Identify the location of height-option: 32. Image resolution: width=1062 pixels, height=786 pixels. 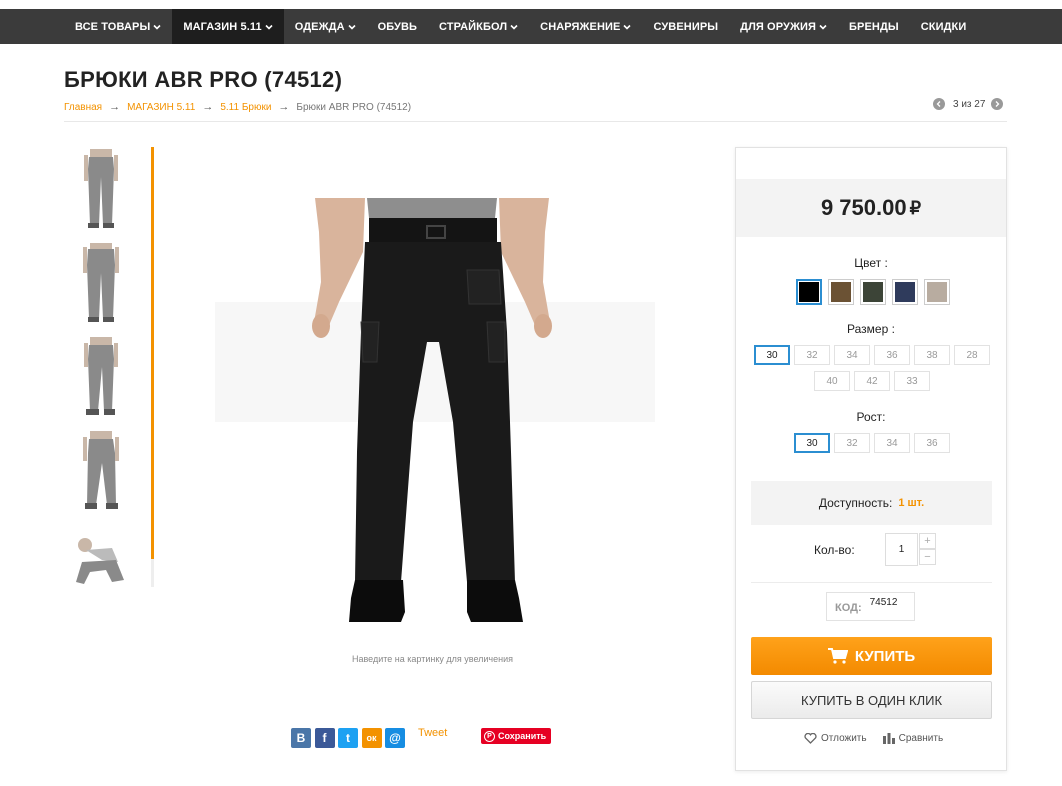
(852, 443).